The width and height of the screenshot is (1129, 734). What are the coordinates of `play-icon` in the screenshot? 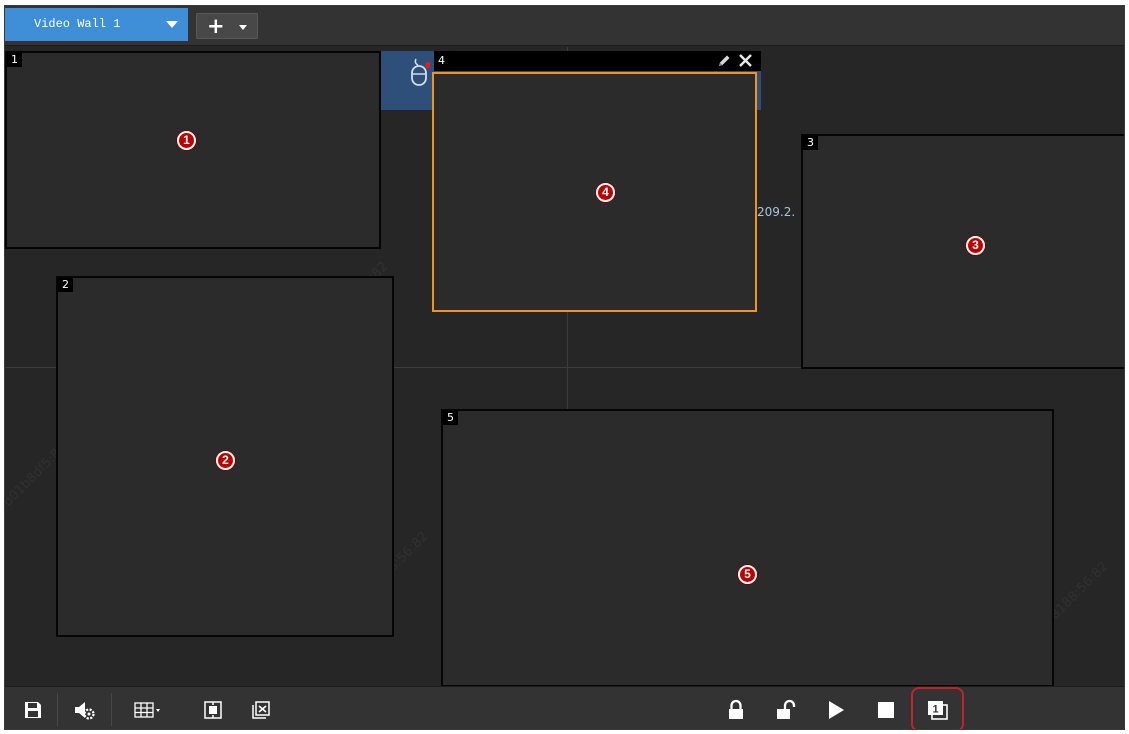 It's located at (836, 709).